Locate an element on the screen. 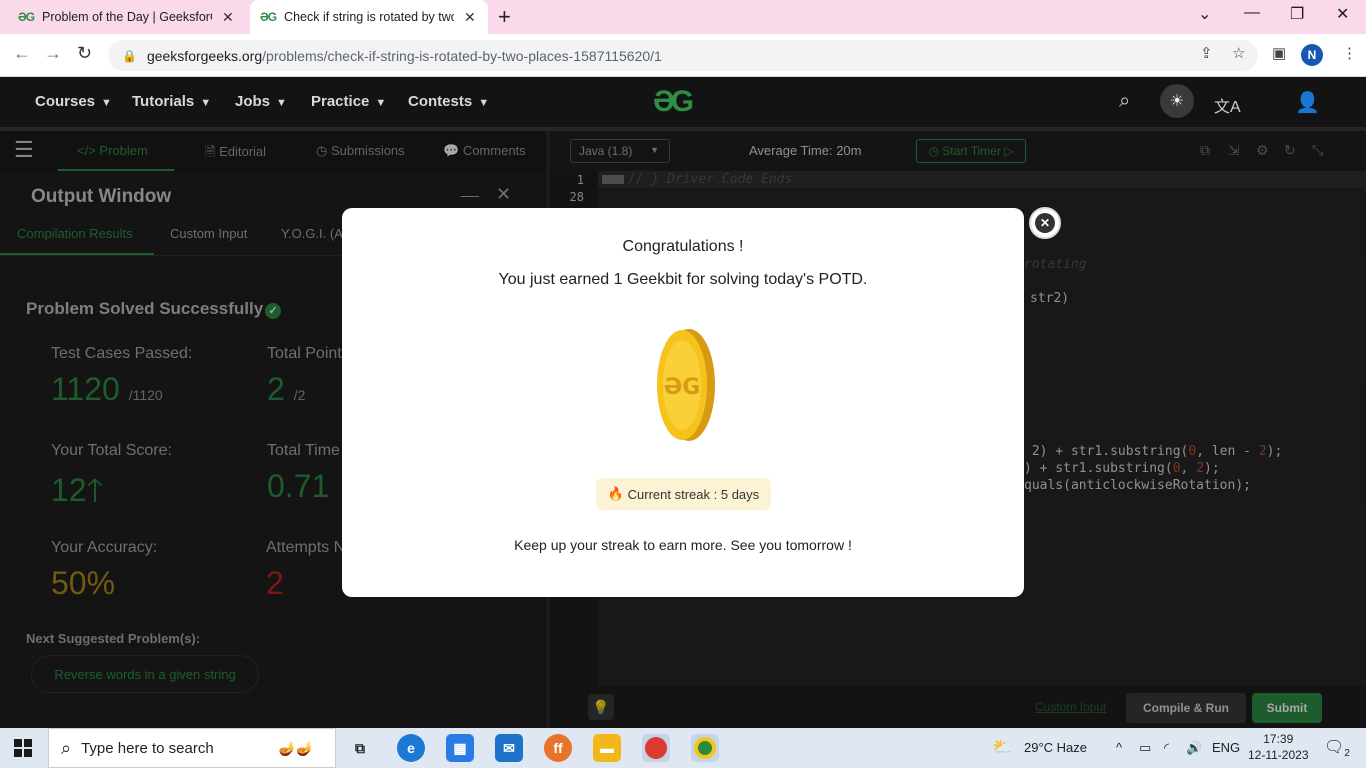 This screenshot has height=768, width=1366. nav-jobs: Jobs ▼ is located at coordinates (261, 101).